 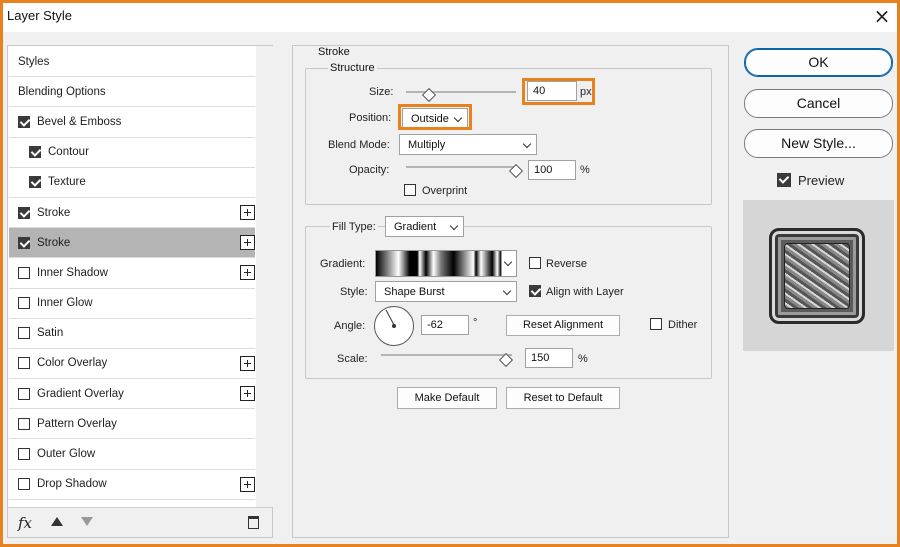 What do you see at coordinates (414, 292) in the screenshot?
I see `style-value: Shape Burst` at bounding box center [414, 292].